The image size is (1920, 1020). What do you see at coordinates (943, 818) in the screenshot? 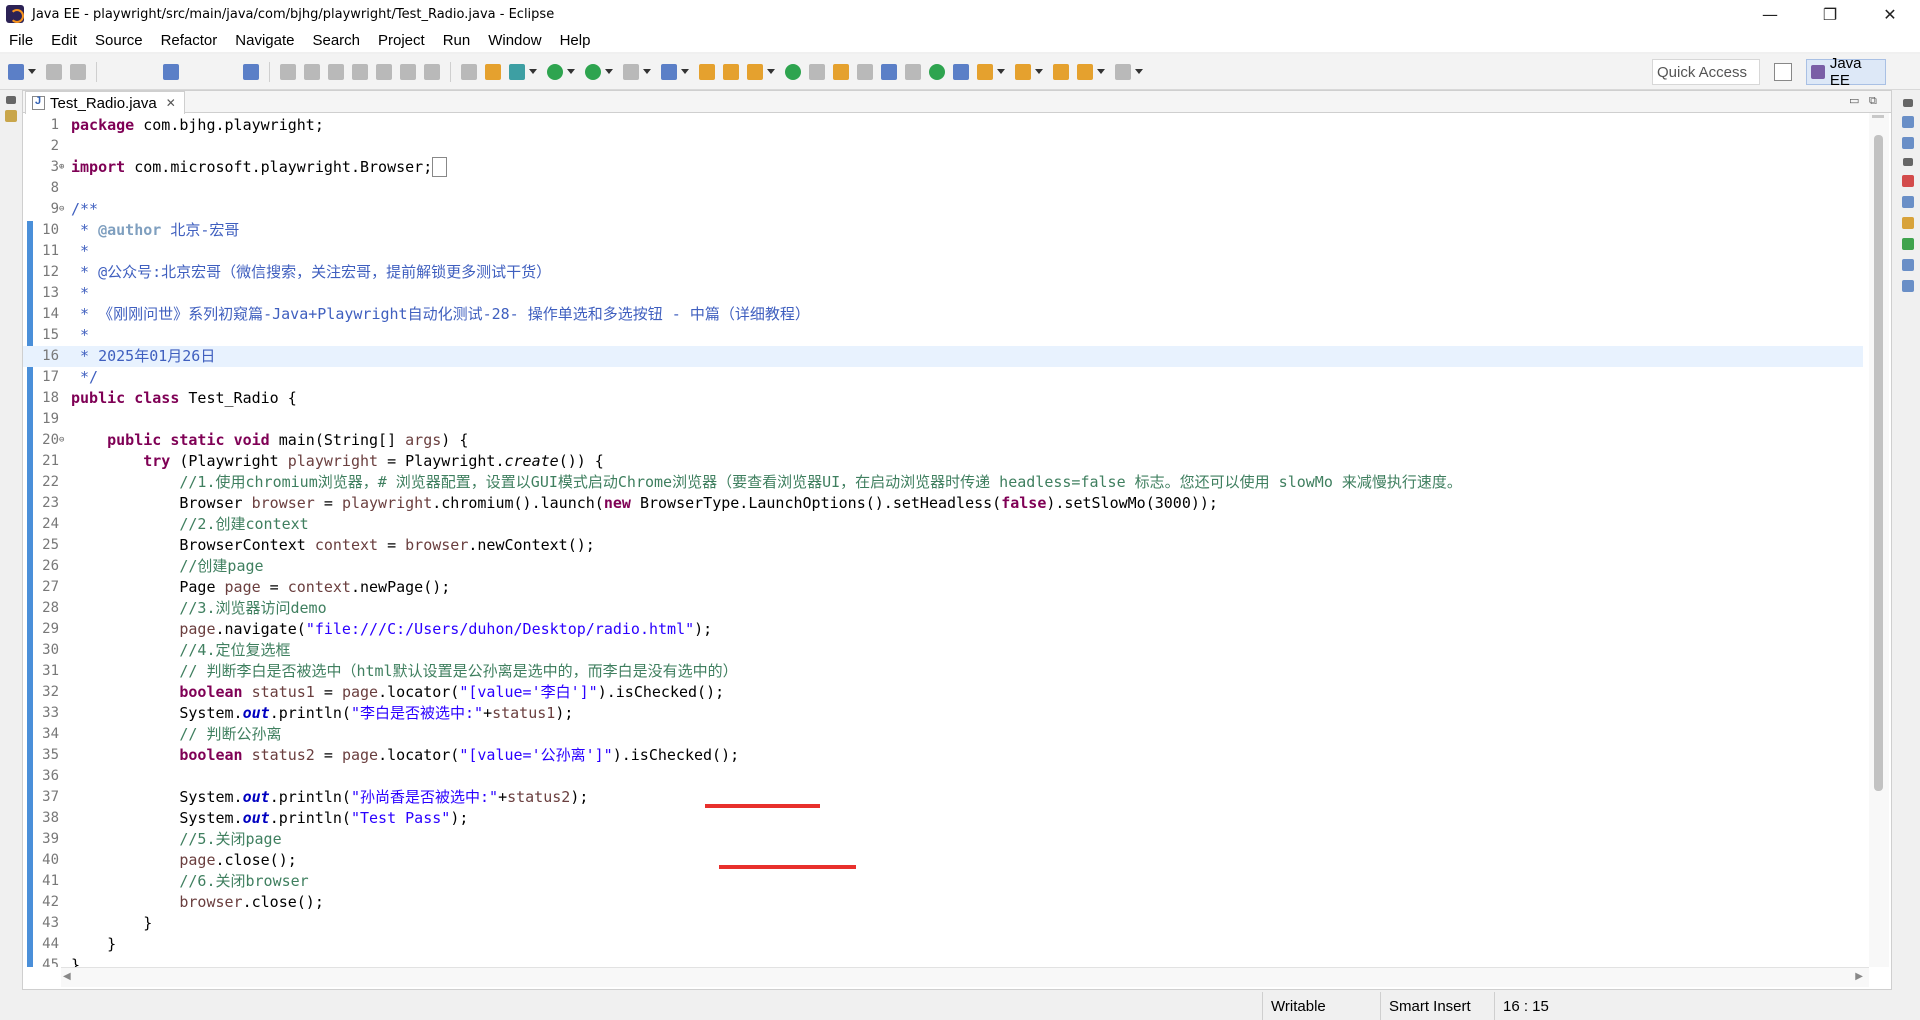
I see `code-line: 38 System.out.println("Test Pass");` at bounding box center [943, 818].